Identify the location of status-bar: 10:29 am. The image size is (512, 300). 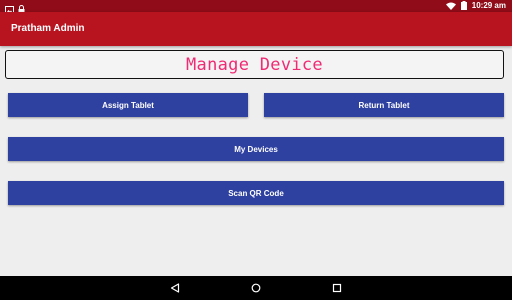
(256, 7).